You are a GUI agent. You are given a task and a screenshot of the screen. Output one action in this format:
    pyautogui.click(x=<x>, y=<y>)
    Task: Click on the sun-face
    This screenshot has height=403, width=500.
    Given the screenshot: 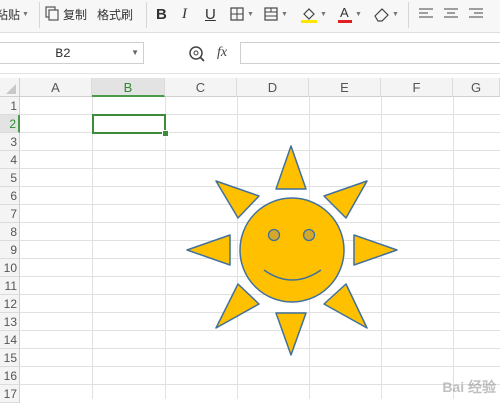 What is the action you would take?
    pyautogui.click(x=292, y=250)
    